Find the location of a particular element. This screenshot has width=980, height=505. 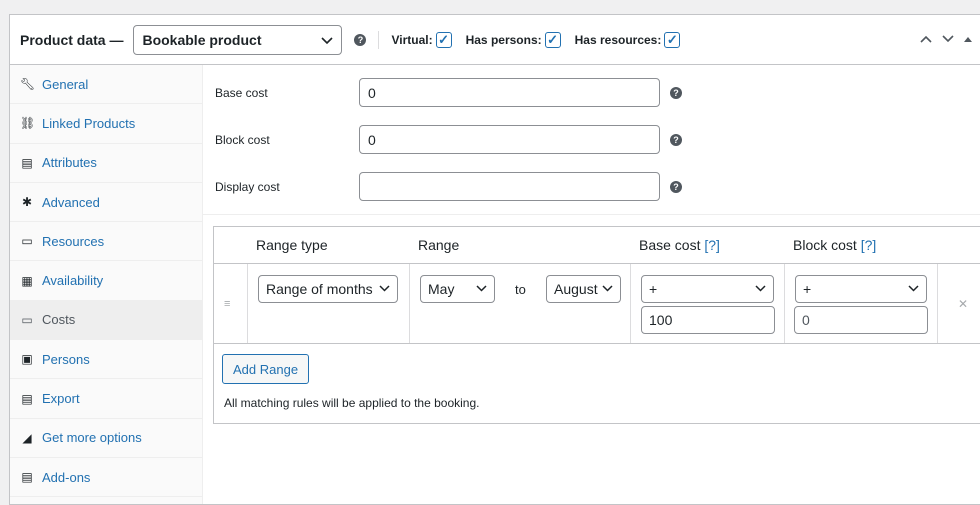

sidebar-item-get-more-options: ◢ Get more options is located at coordinates (106, 438).